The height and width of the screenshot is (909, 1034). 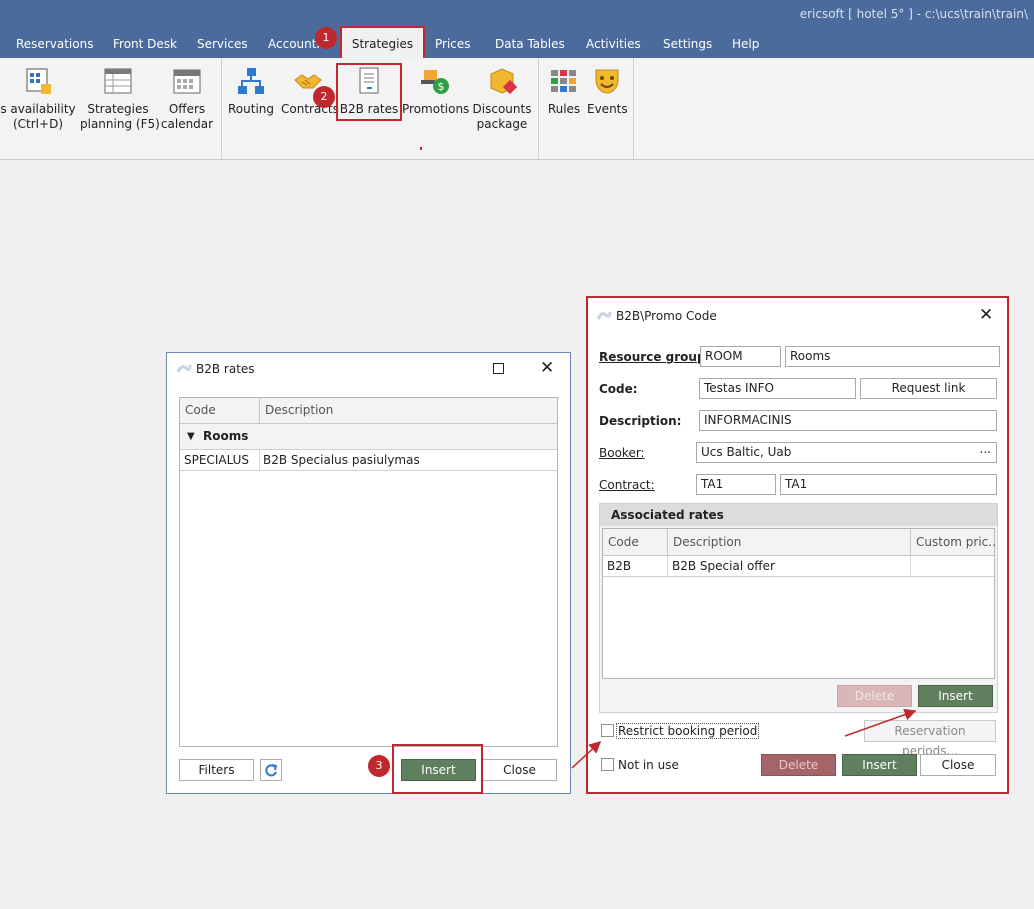 I want to click on strategies-planning-button: Strategies planning (F5), so click(x=120, y=99).